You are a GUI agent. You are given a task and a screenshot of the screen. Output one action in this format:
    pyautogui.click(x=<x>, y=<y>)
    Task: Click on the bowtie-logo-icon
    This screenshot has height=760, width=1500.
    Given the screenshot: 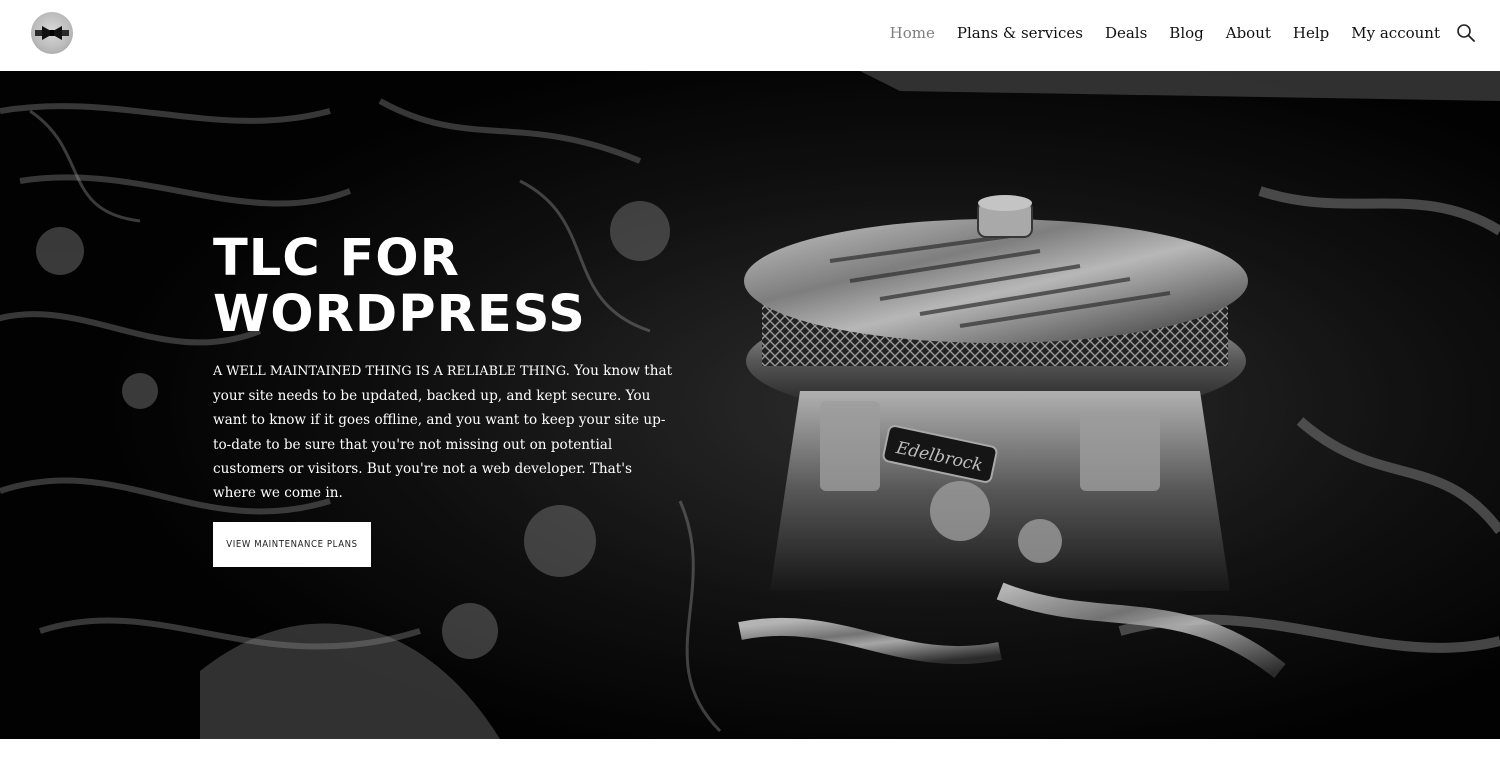 What is the action you would take?
    pyautogui.click(x=52, y=33)
    